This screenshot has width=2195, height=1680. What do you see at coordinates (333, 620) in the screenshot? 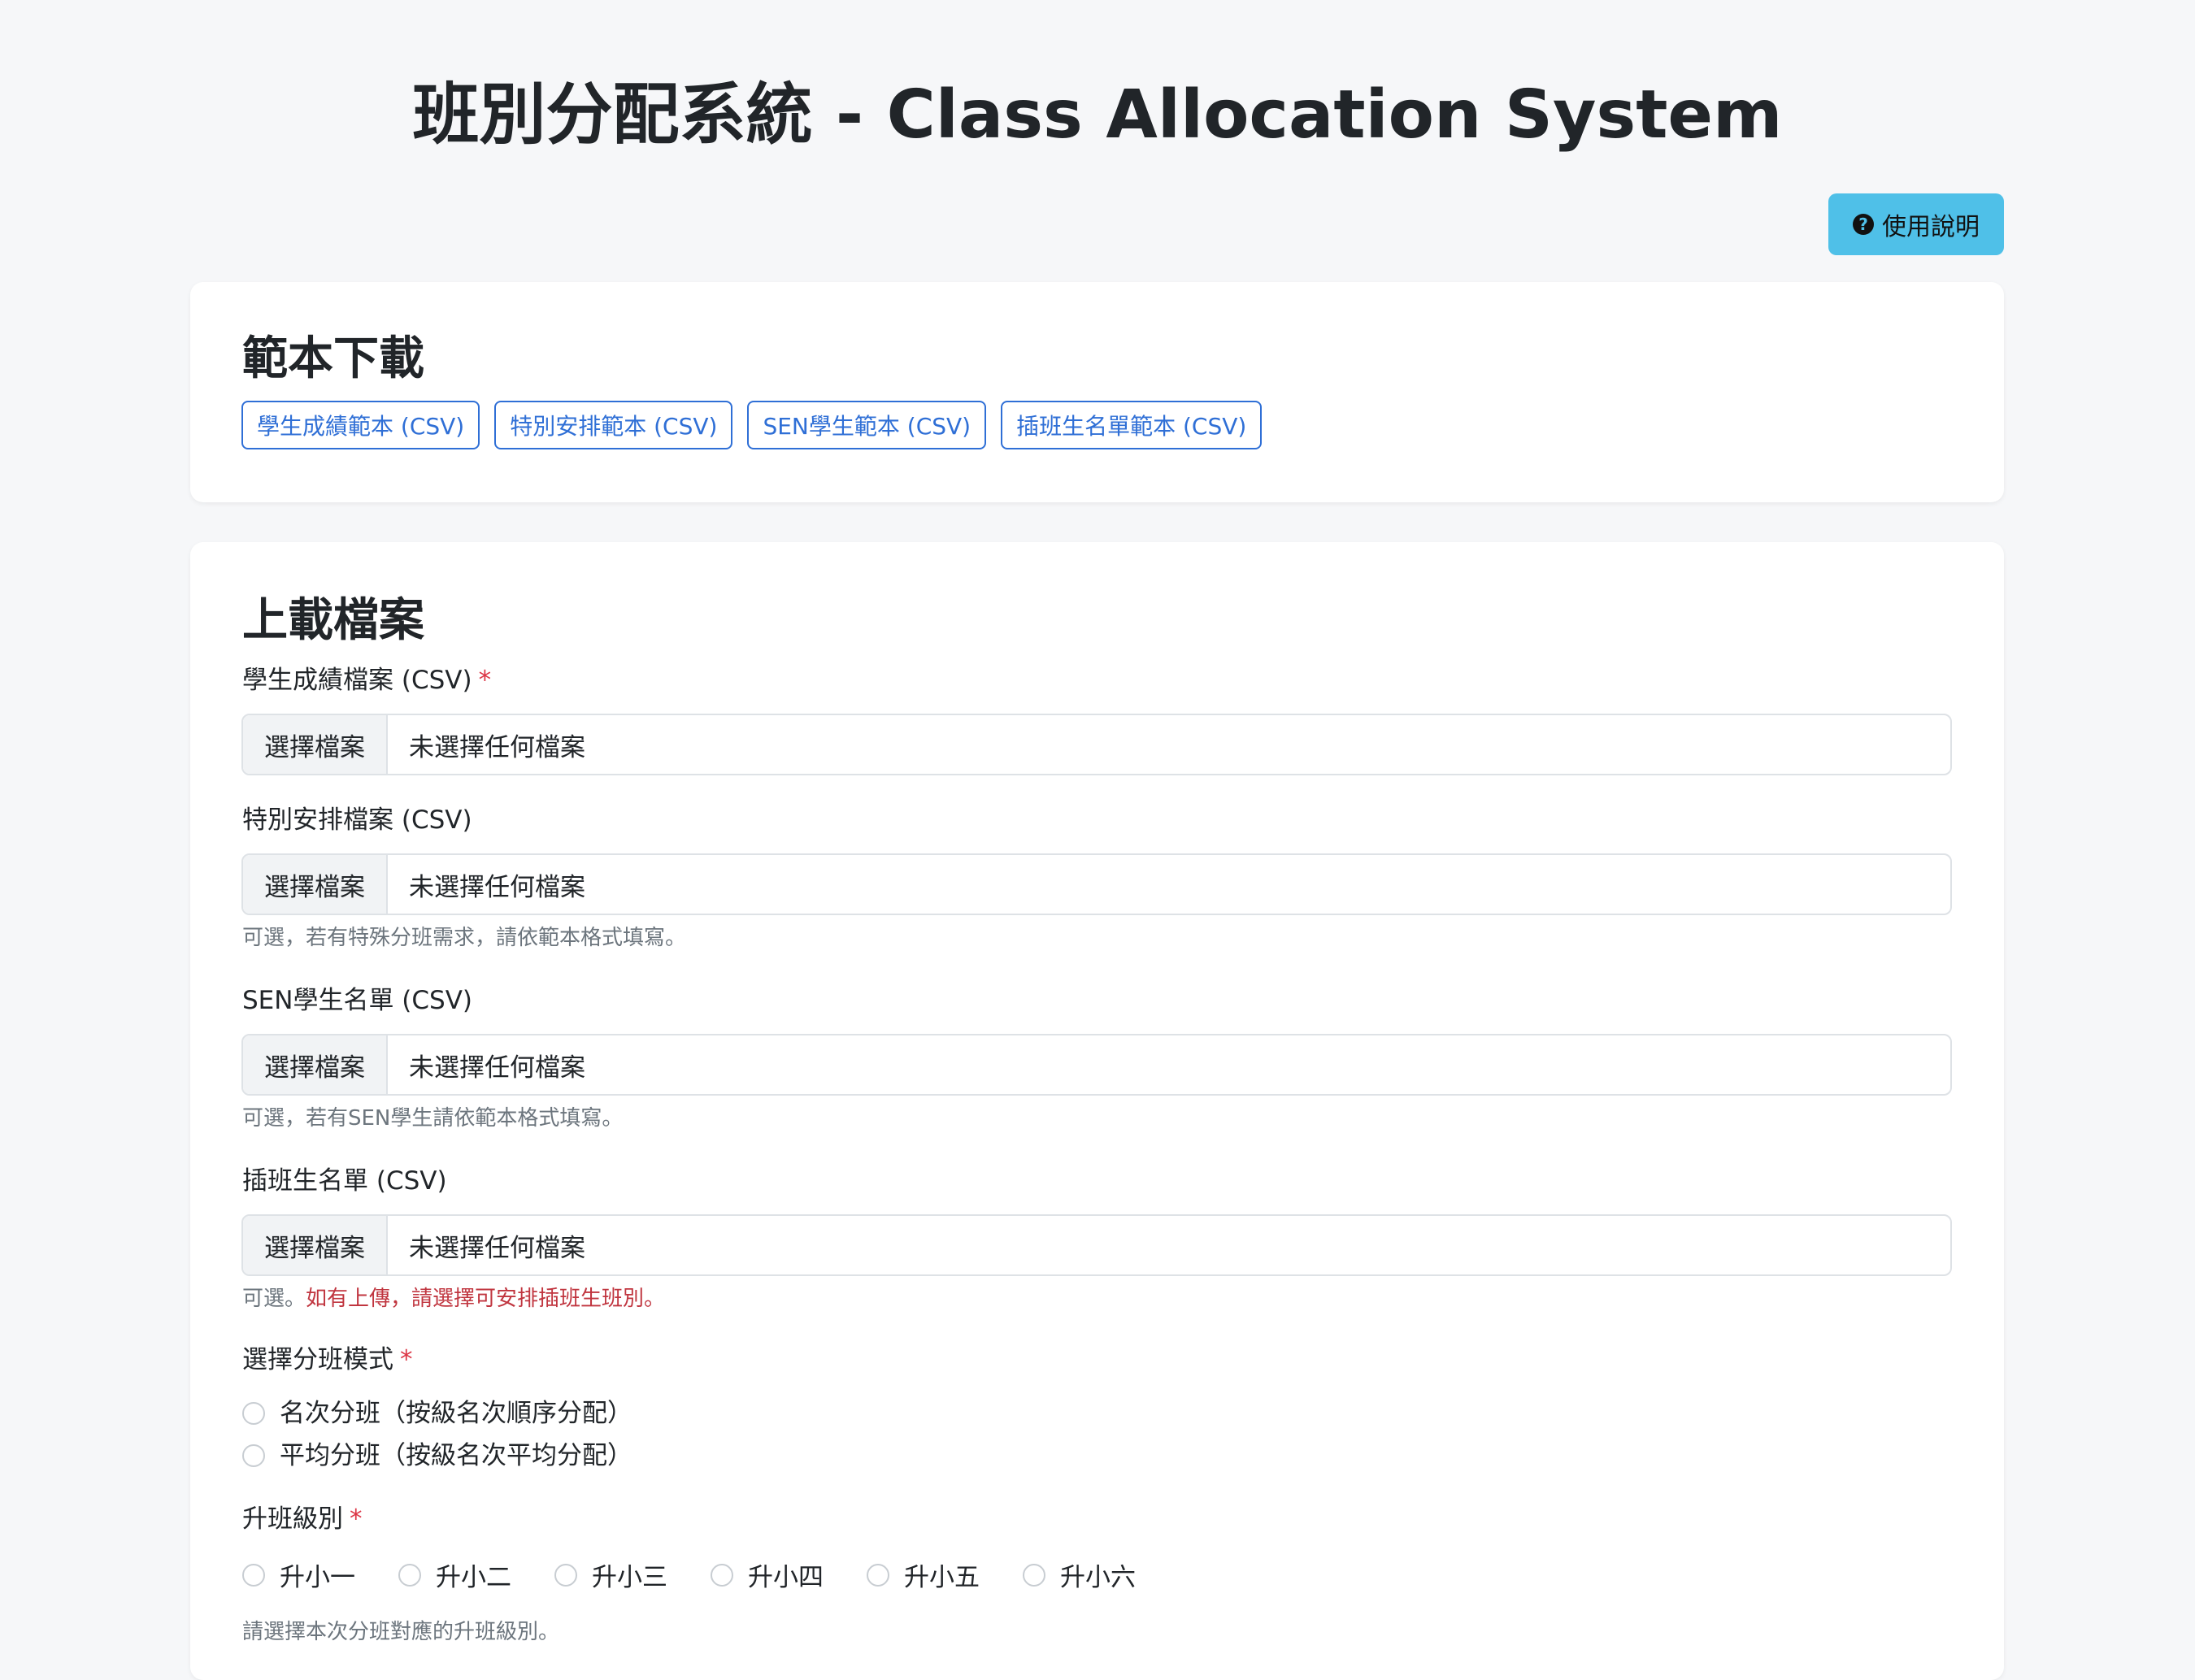
I see `upload-heading: 上載檔案` at bounding box center [333, 620].